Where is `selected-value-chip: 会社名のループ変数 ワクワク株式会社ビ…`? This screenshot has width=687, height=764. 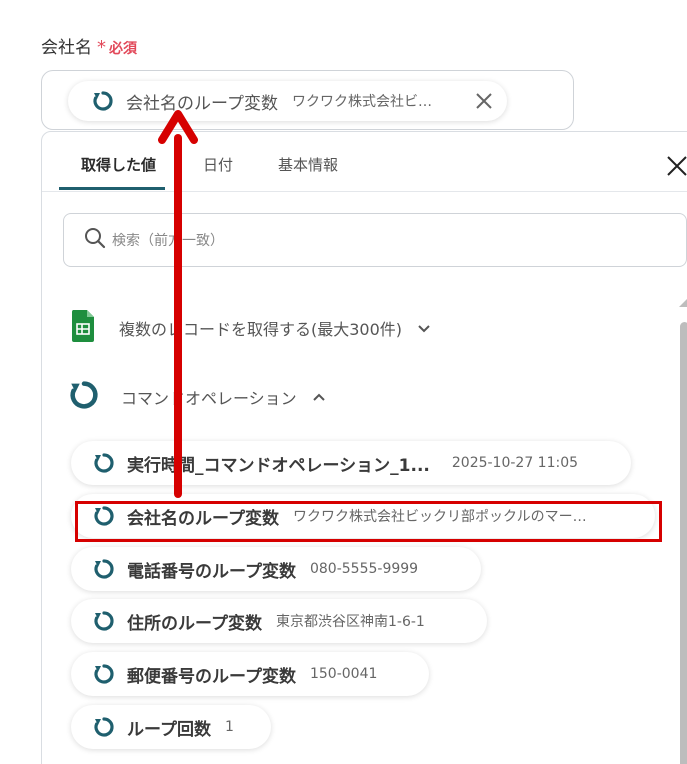 selected-value-chip: 会社名のループ変数 ワクワク株式会社ビ… is located at coordinates (287, 101).